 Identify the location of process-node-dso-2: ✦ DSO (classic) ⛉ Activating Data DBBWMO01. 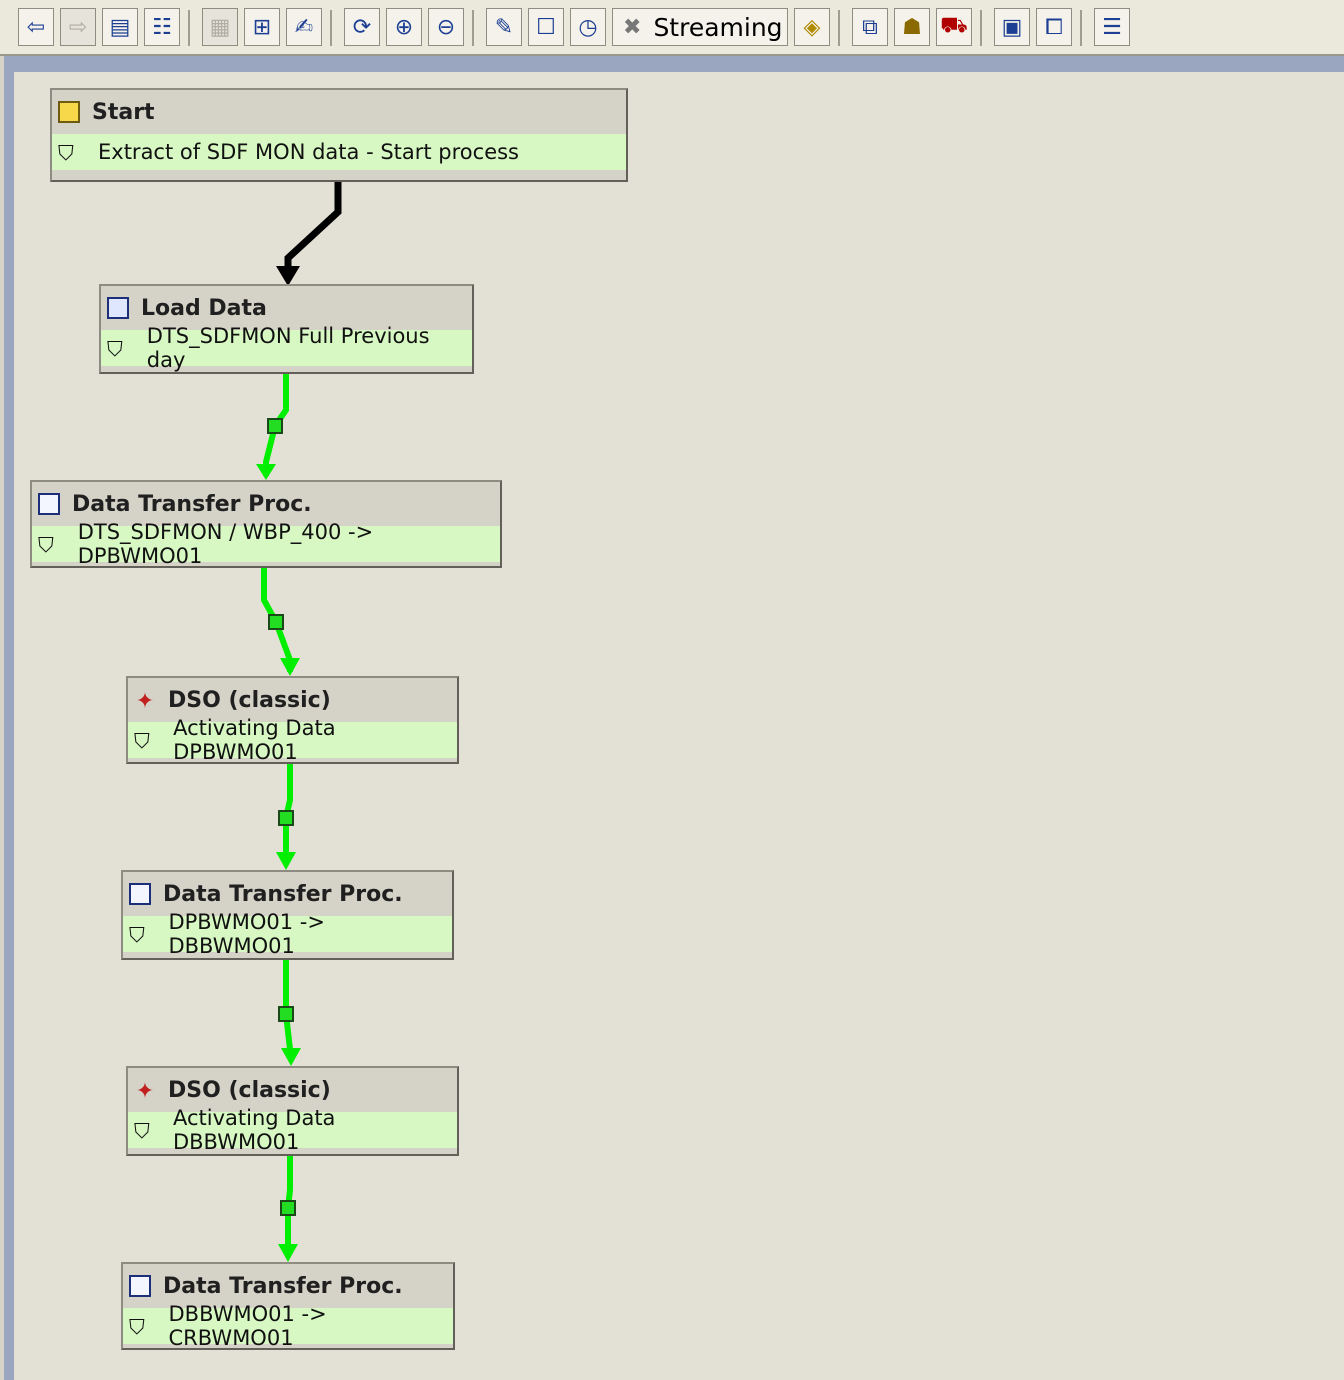
(292, 1111).